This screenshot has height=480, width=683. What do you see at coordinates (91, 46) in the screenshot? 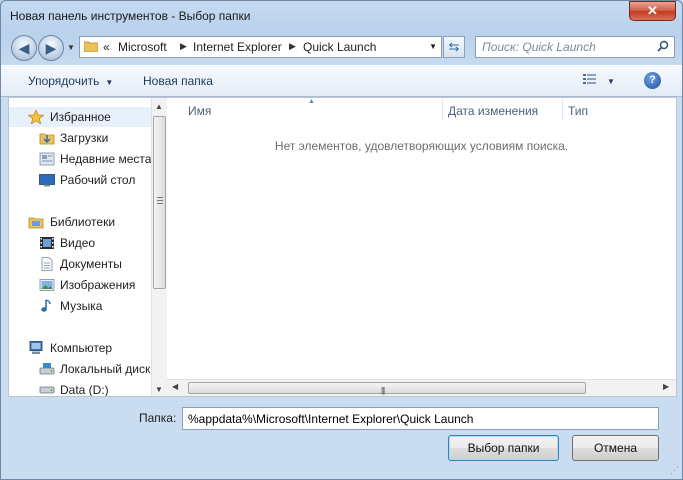
I see `folder-icon` at bounding box center [91, 46].